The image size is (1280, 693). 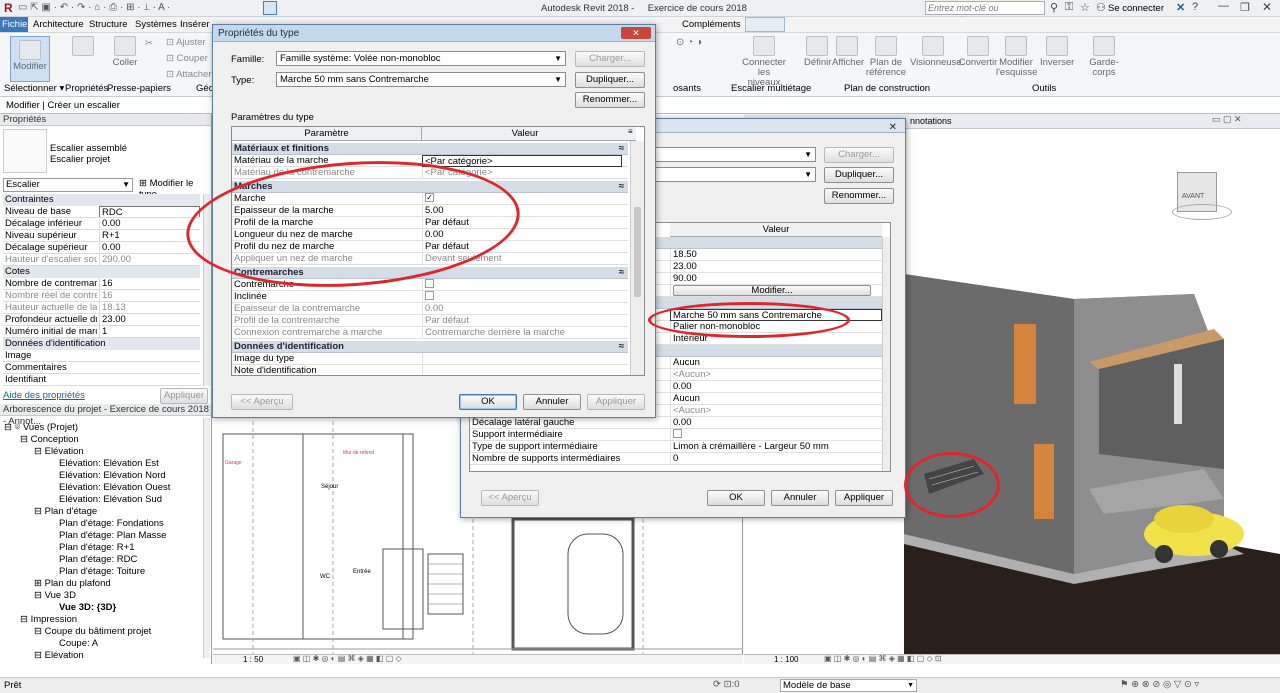 I want to click on tree-item: ⊟ Plan d'étage, so click(x=65, y=512).